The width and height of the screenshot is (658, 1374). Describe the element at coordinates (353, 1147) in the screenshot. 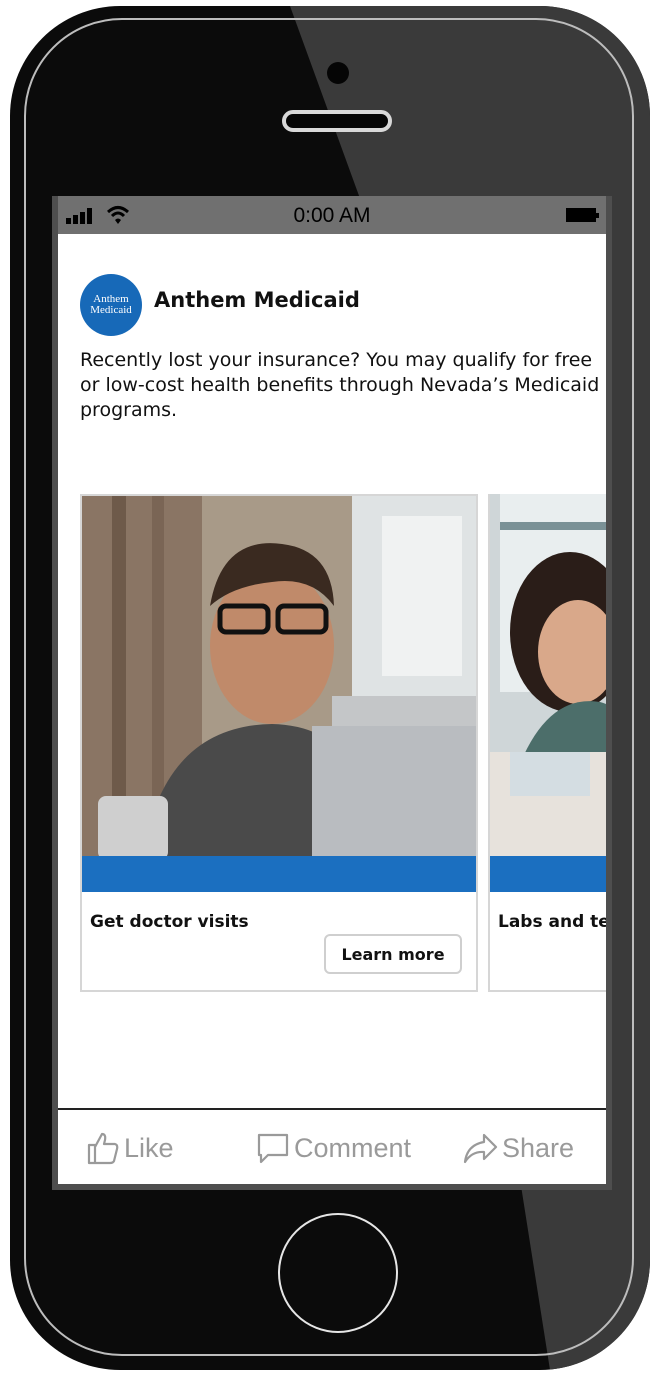

I see `comment-label: Comment` at that location.